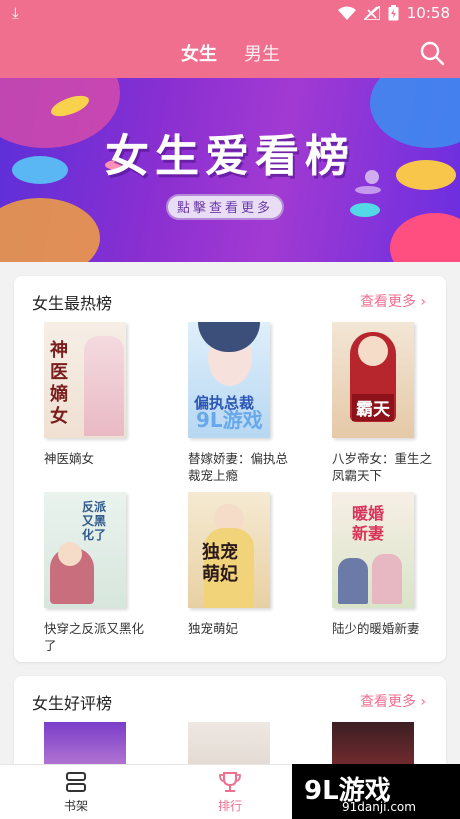 The height and width of the screenshot is (819, 460). Describe the element at coordinates (376, 791) in the screenshot. I see `watermark-box: 9L游戏 91danji.com` at that location.